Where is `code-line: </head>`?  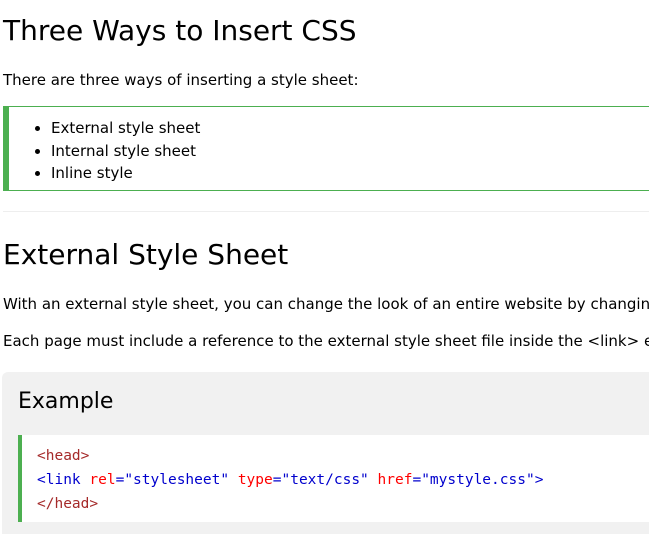
code-line: </head> is located at coordinates (343, 504).